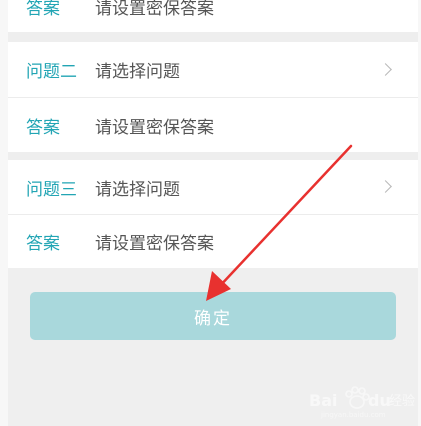 This screenshot has height=426, width=421. I want to click on answer-one-card: 答案 请设置密保答案, so click(213, 16).